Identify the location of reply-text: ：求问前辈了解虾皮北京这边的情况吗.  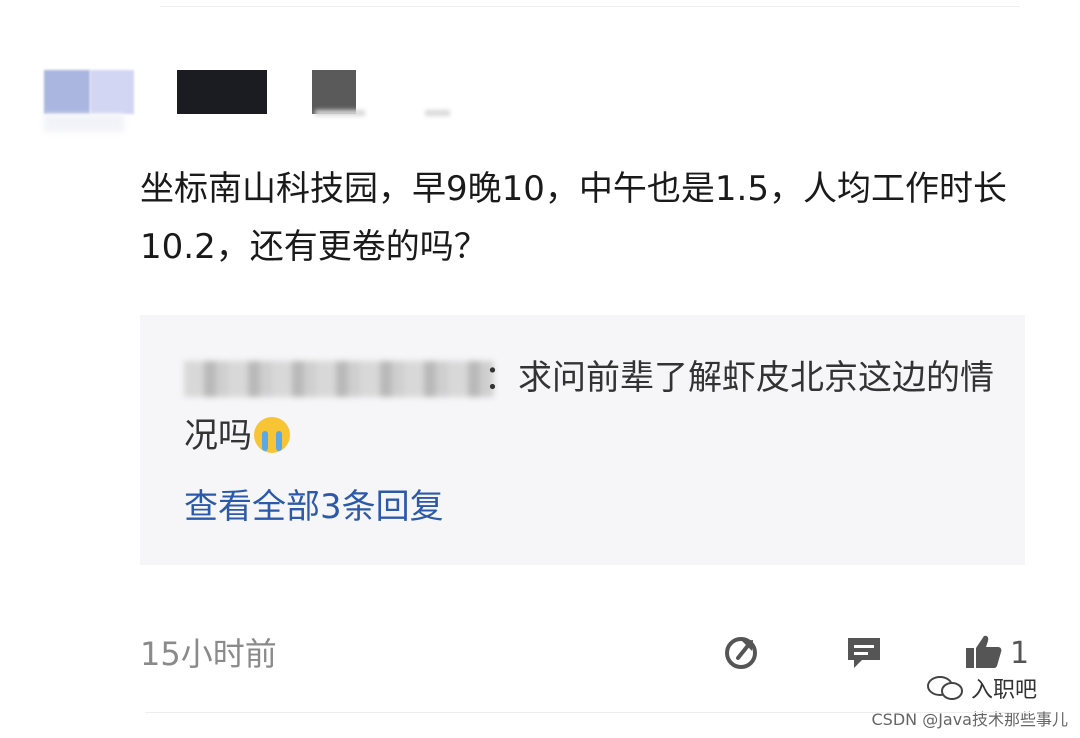
(589, 407).